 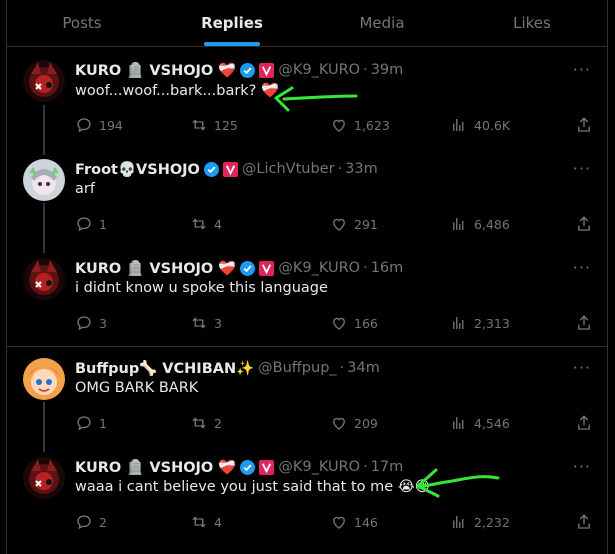 I want to click on views-button: 6,486, so click(x=480, y=224).